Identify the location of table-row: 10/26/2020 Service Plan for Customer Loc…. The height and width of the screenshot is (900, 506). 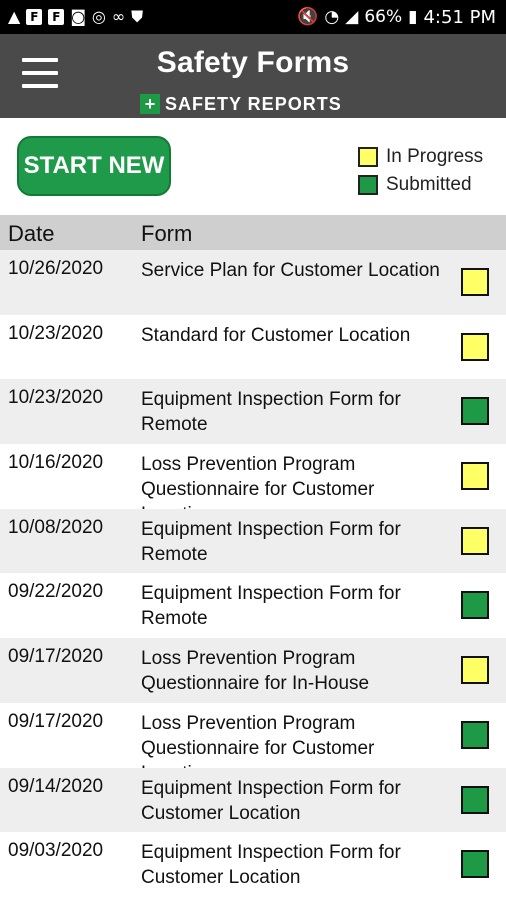
(253, 282).